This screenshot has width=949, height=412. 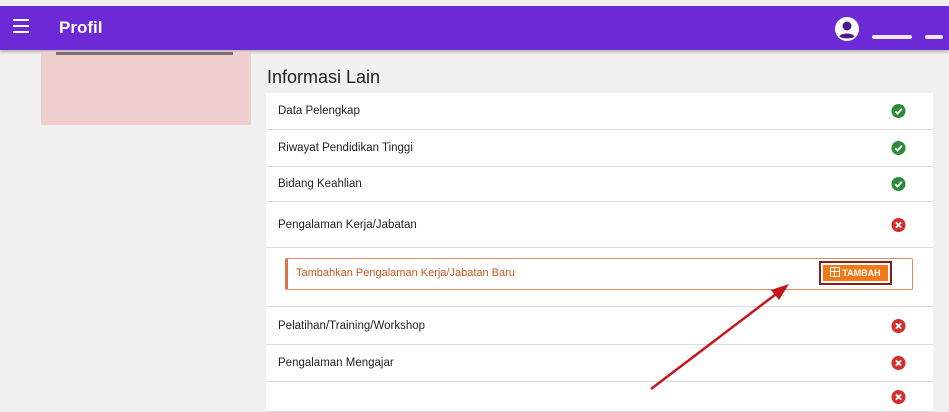 What do you see at coordinates (345, 148) in the screenshot?
I see `list-item-label: Riwayat Pendidikan Tinggi` at bounding box center [345, 148].